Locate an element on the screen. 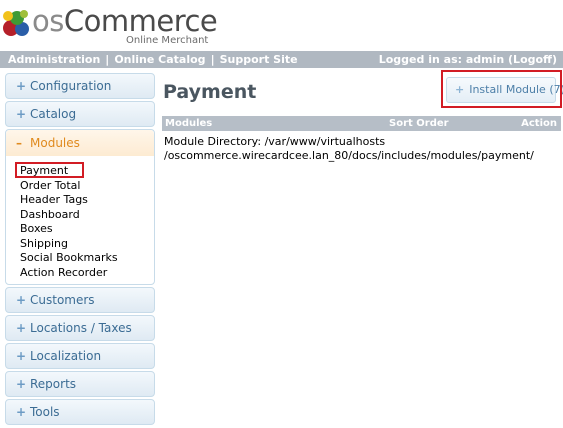  sidebar-item-label: Configuration is located at coordinates (71, 86).